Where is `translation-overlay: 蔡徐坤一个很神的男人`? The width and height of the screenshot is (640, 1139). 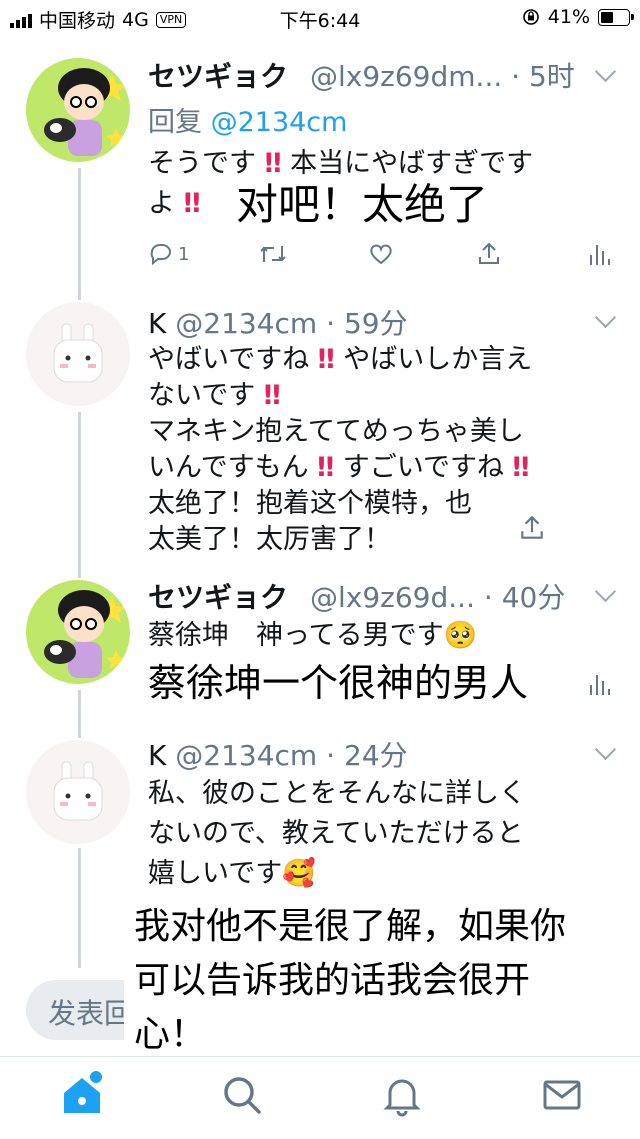
translation-overlay: 蔡徐坤一个很神的男人 is located at coordinates (338, 683).